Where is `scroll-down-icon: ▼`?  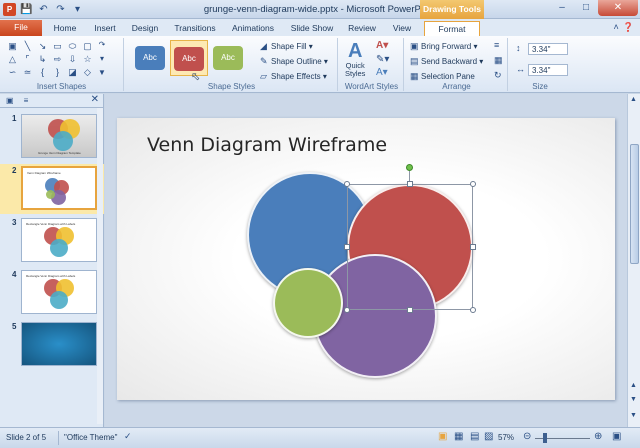 scroll-down-icon: ▼ is located at coordinates (633, 415).